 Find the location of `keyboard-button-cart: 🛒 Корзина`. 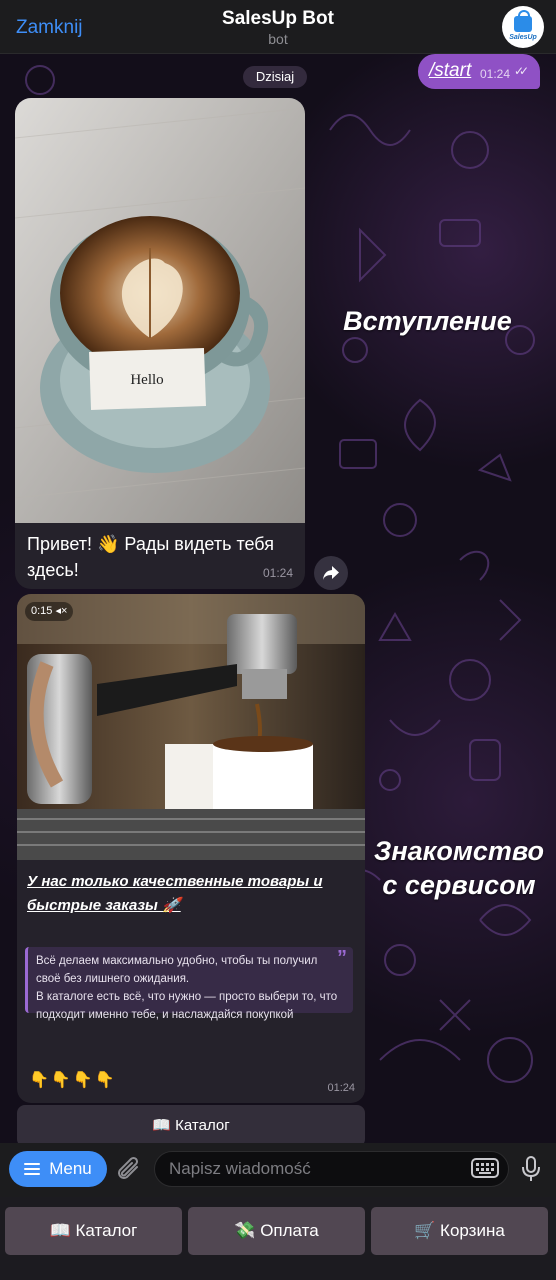

keyboard-button-cart: 🛒 Корзина is located at coordinates (459, 1231).